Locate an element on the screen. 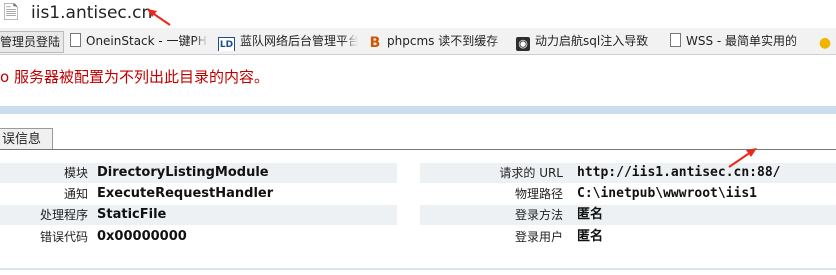  detail-value: C:\inetpub\wwwroot\iis1 is located at coordinates (667, 193).